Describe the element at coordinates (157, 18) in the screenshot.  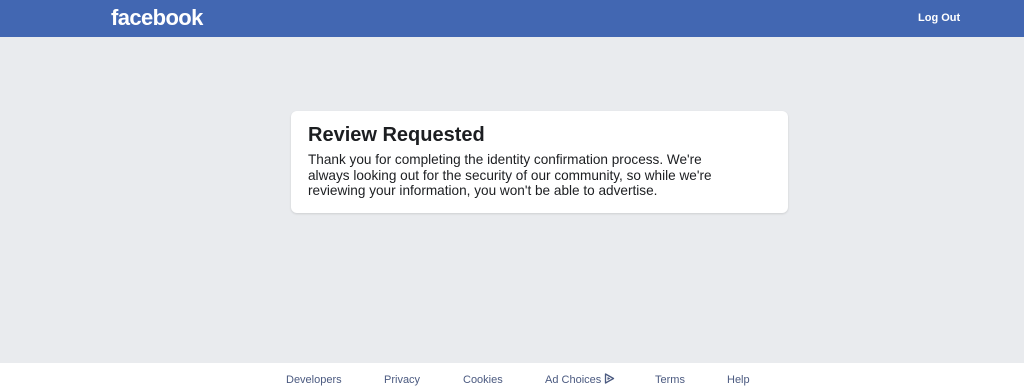
I see `facebook-logo: facebook` at that location.